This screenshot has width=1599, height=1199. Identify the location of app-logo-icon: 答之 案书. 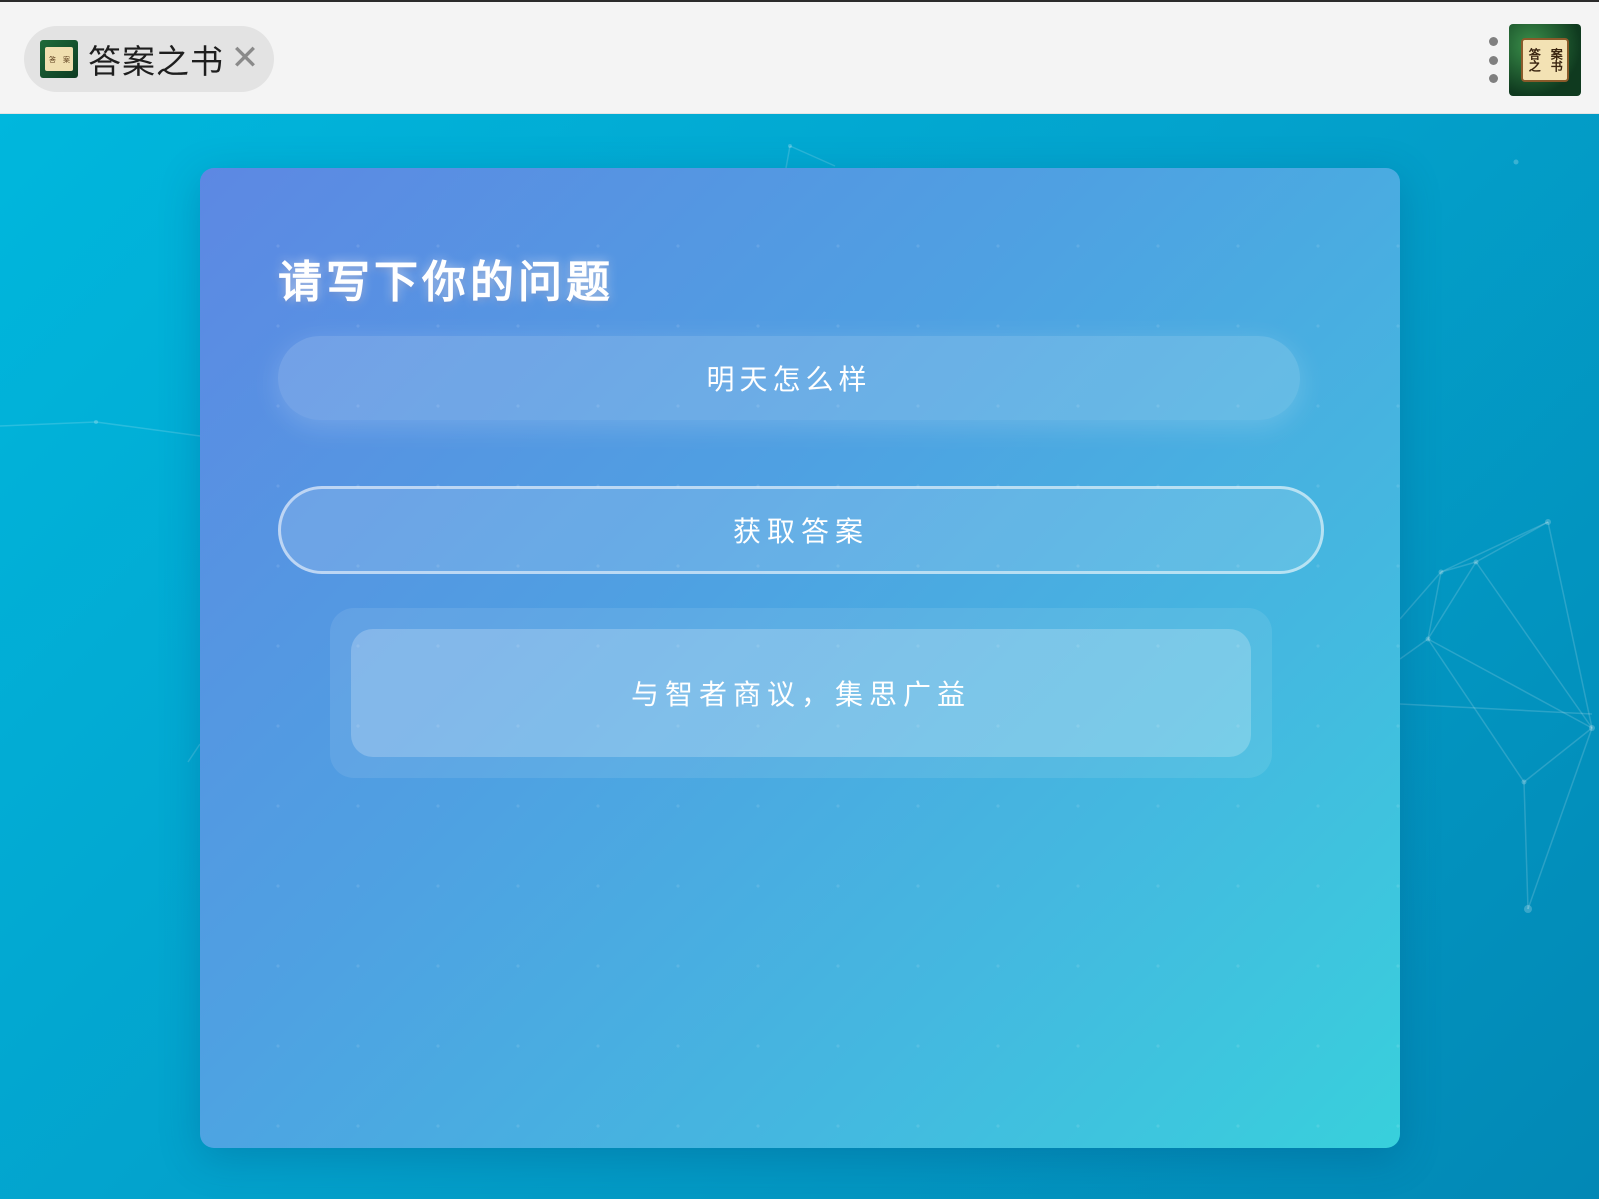
(1545, 60).